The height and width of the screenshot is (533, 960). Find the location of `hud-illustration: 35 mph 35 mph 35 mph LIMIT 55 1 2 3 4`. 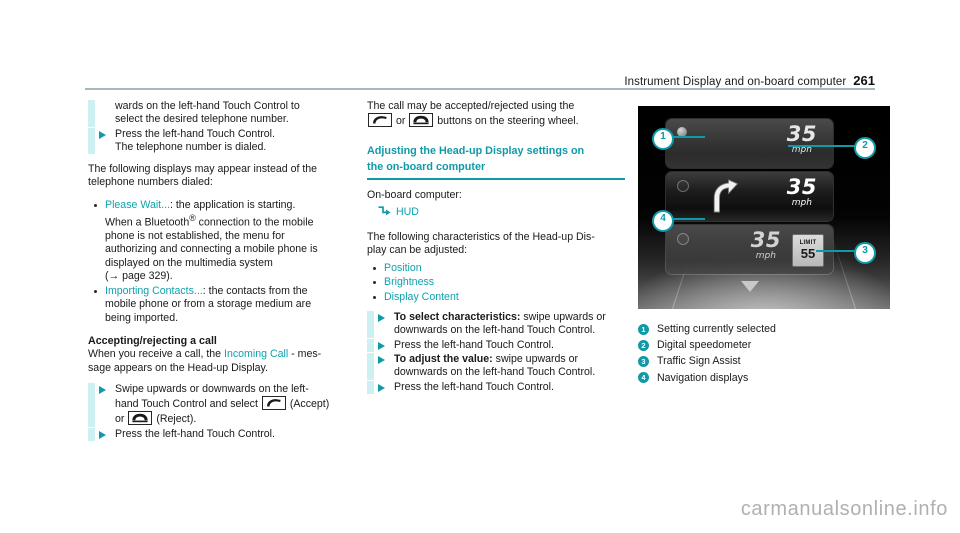

hud-illustration: 35 mph 35 mph 35 mph LIMIT 55 1 2 3 4 is located at coordinates (764, 207).